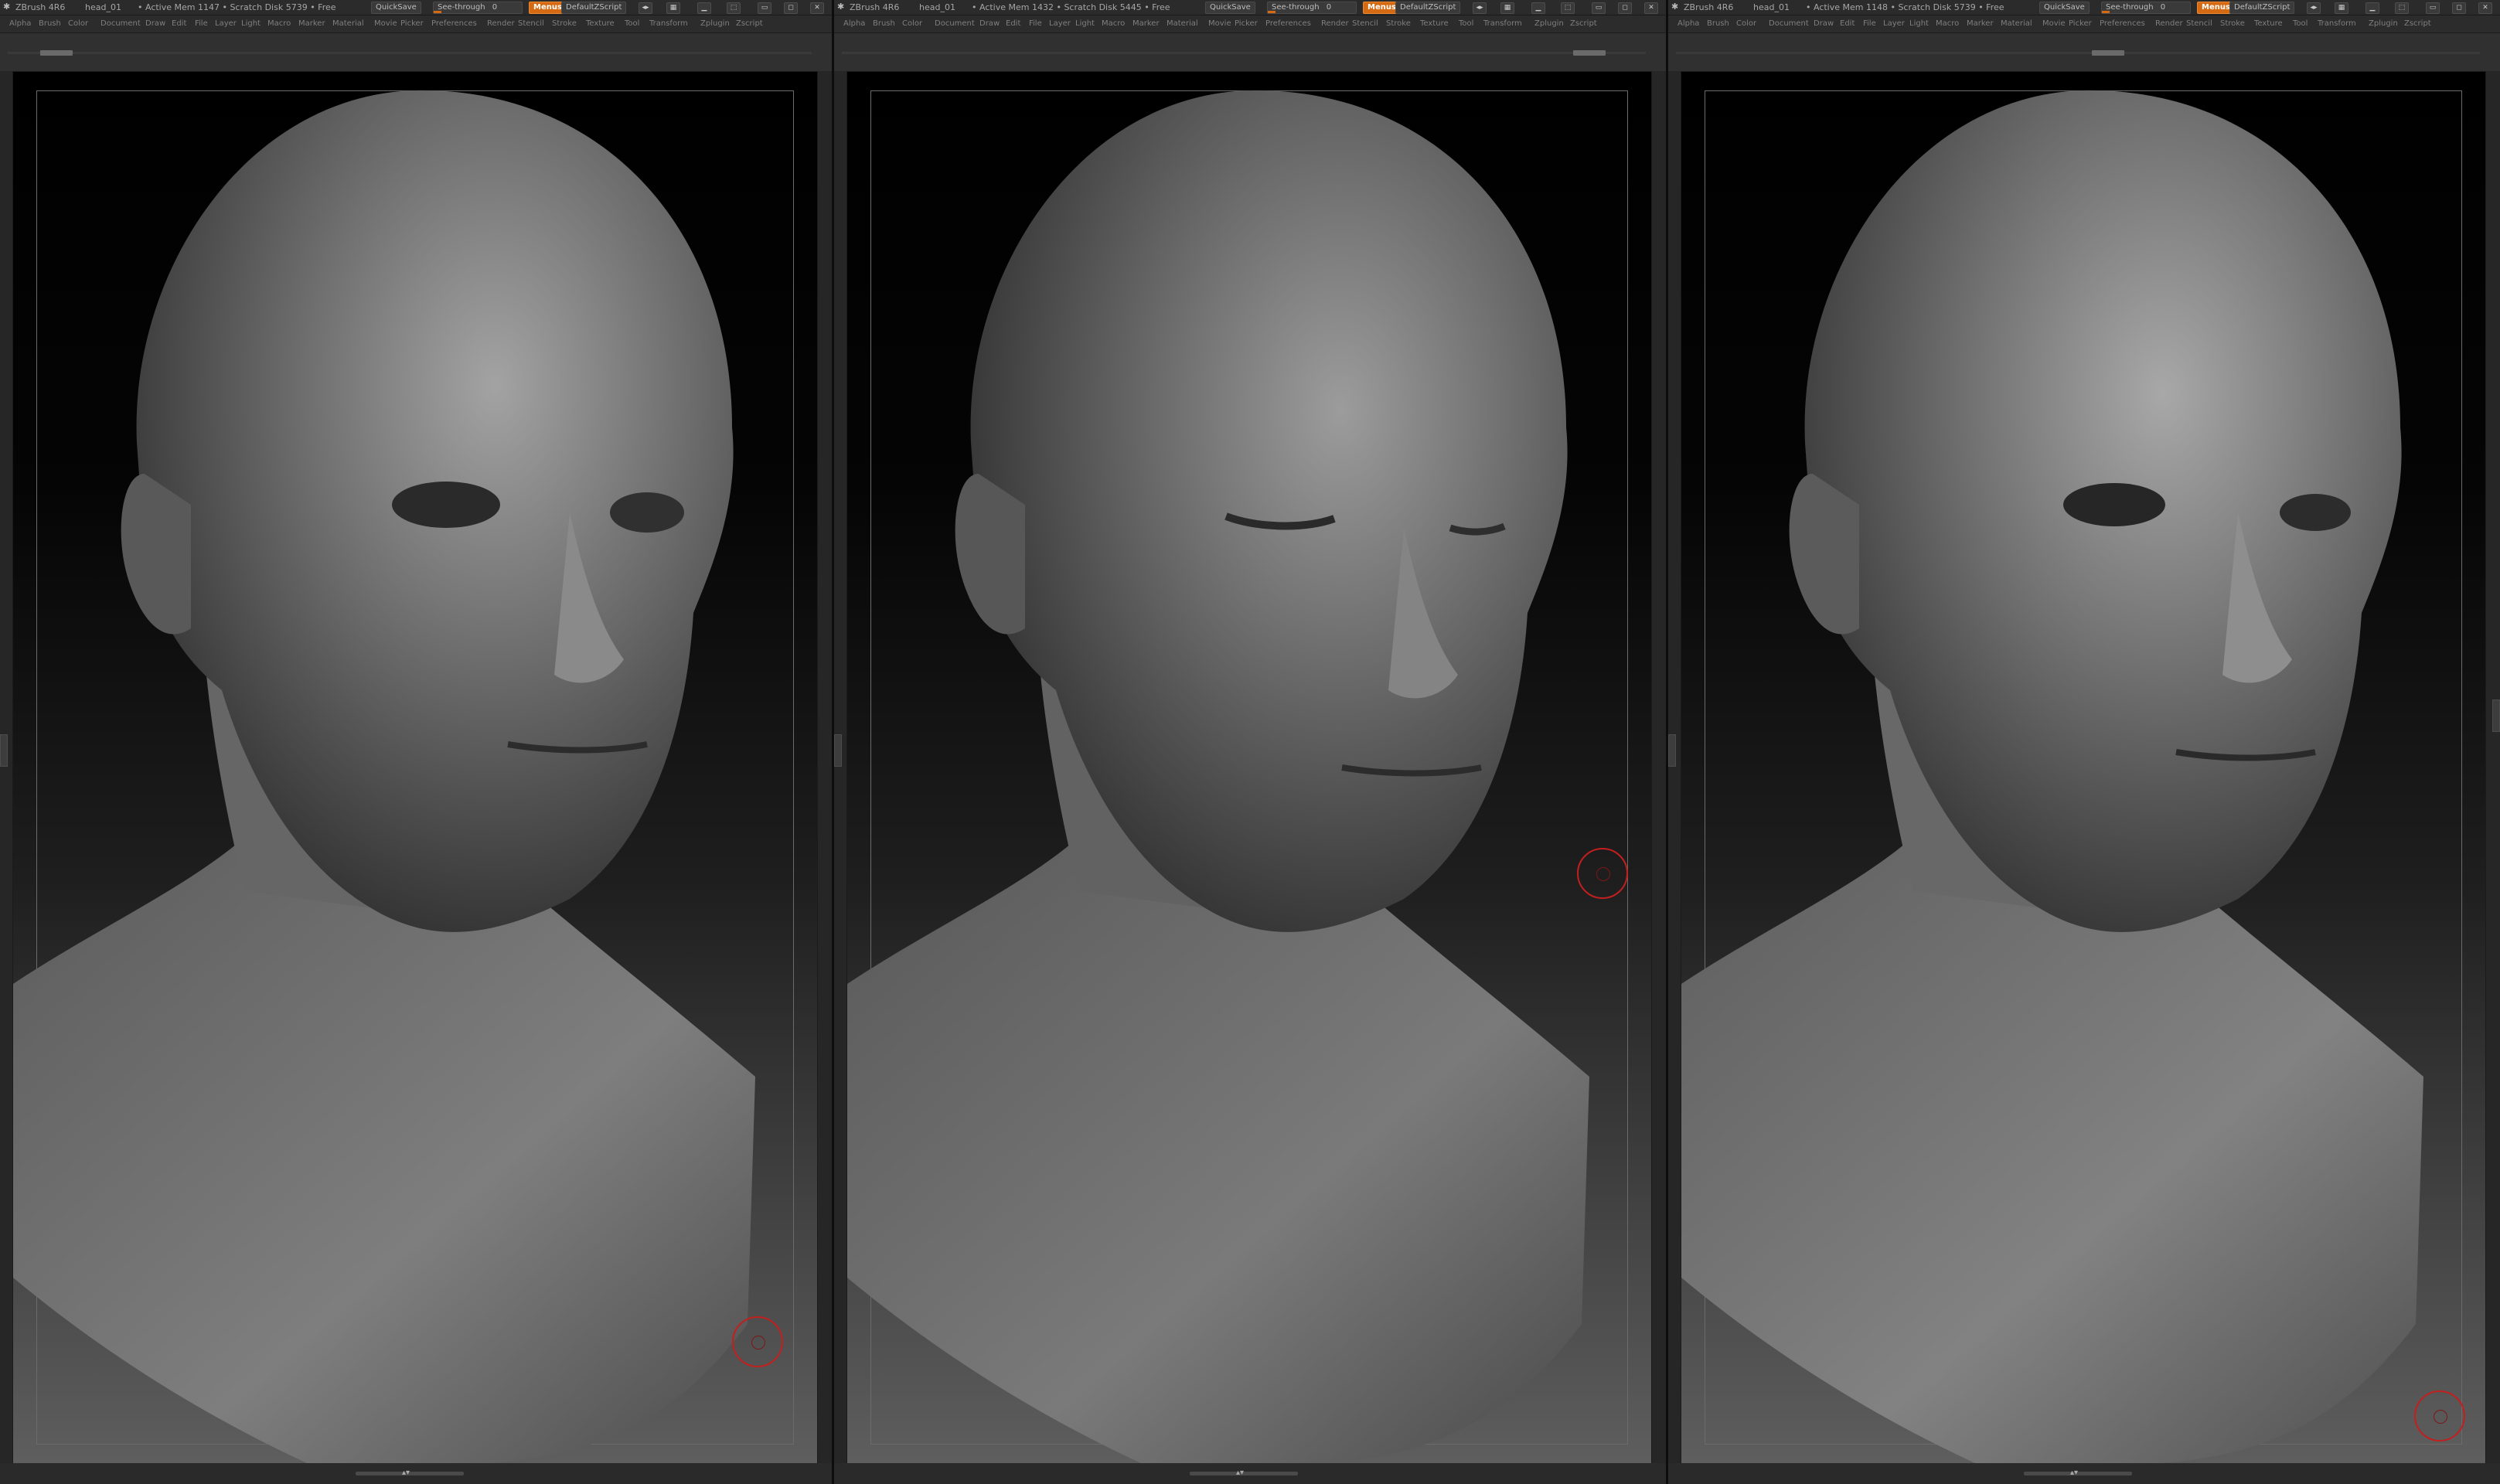 The width and height of the screenshot is (2500, 1484). Describe the element at coordinates (669, 24) in the screenshot. I see `menu-transform: Transform` at that location.